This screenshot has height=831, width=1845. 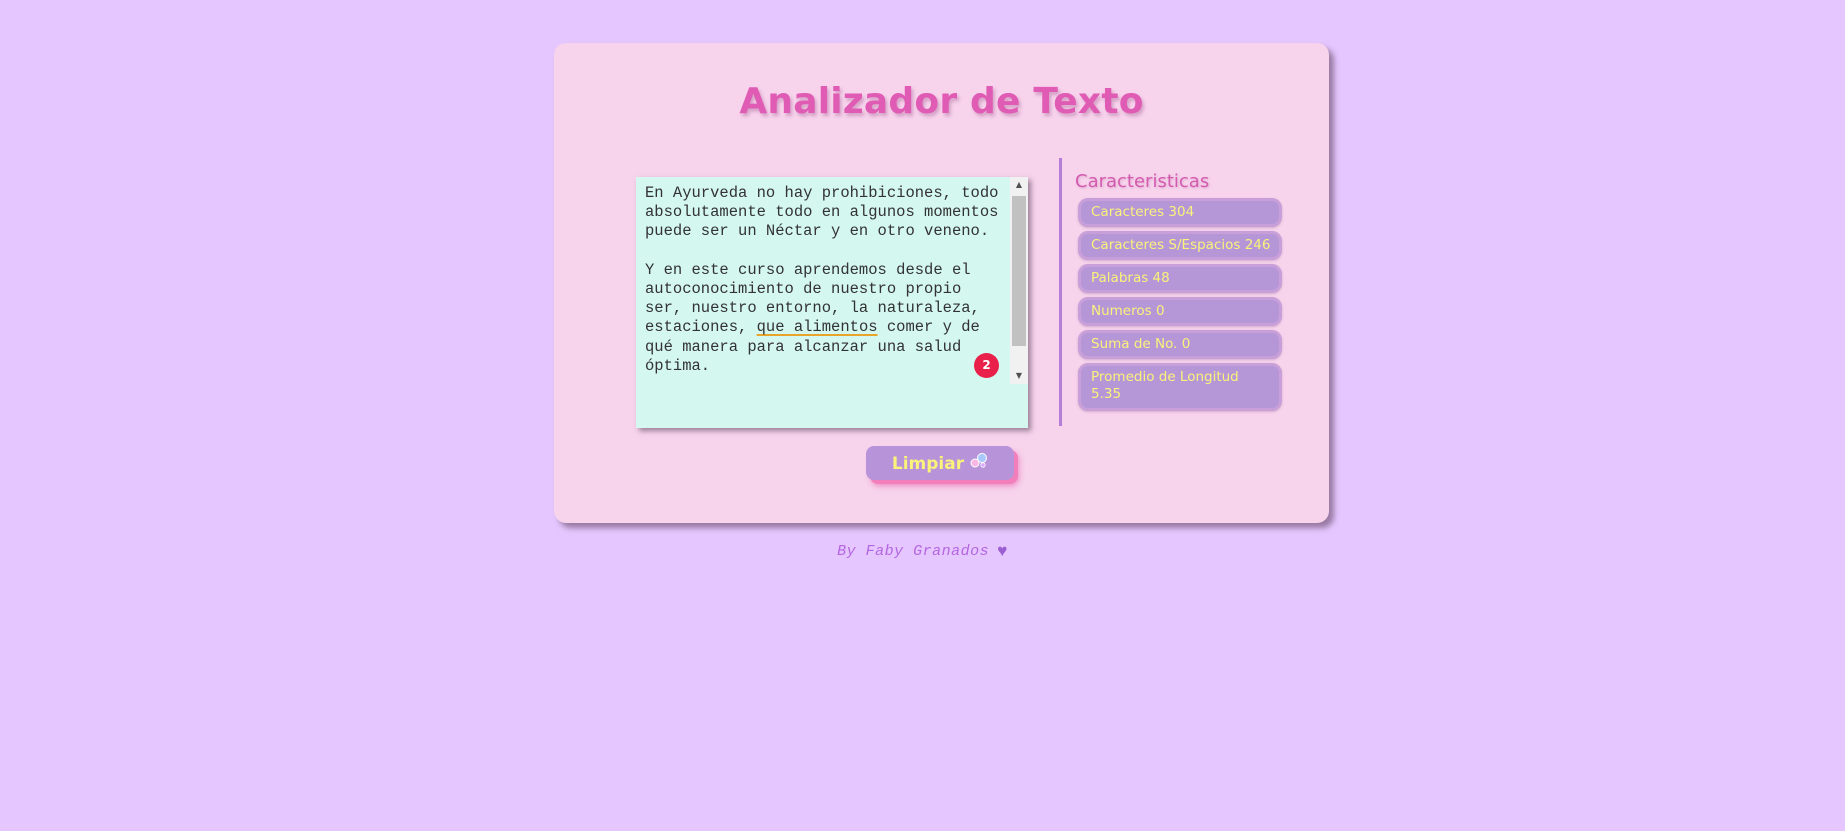 I want to click on footer-credit-text: By Faby Granados, so click(x=913, y=551).